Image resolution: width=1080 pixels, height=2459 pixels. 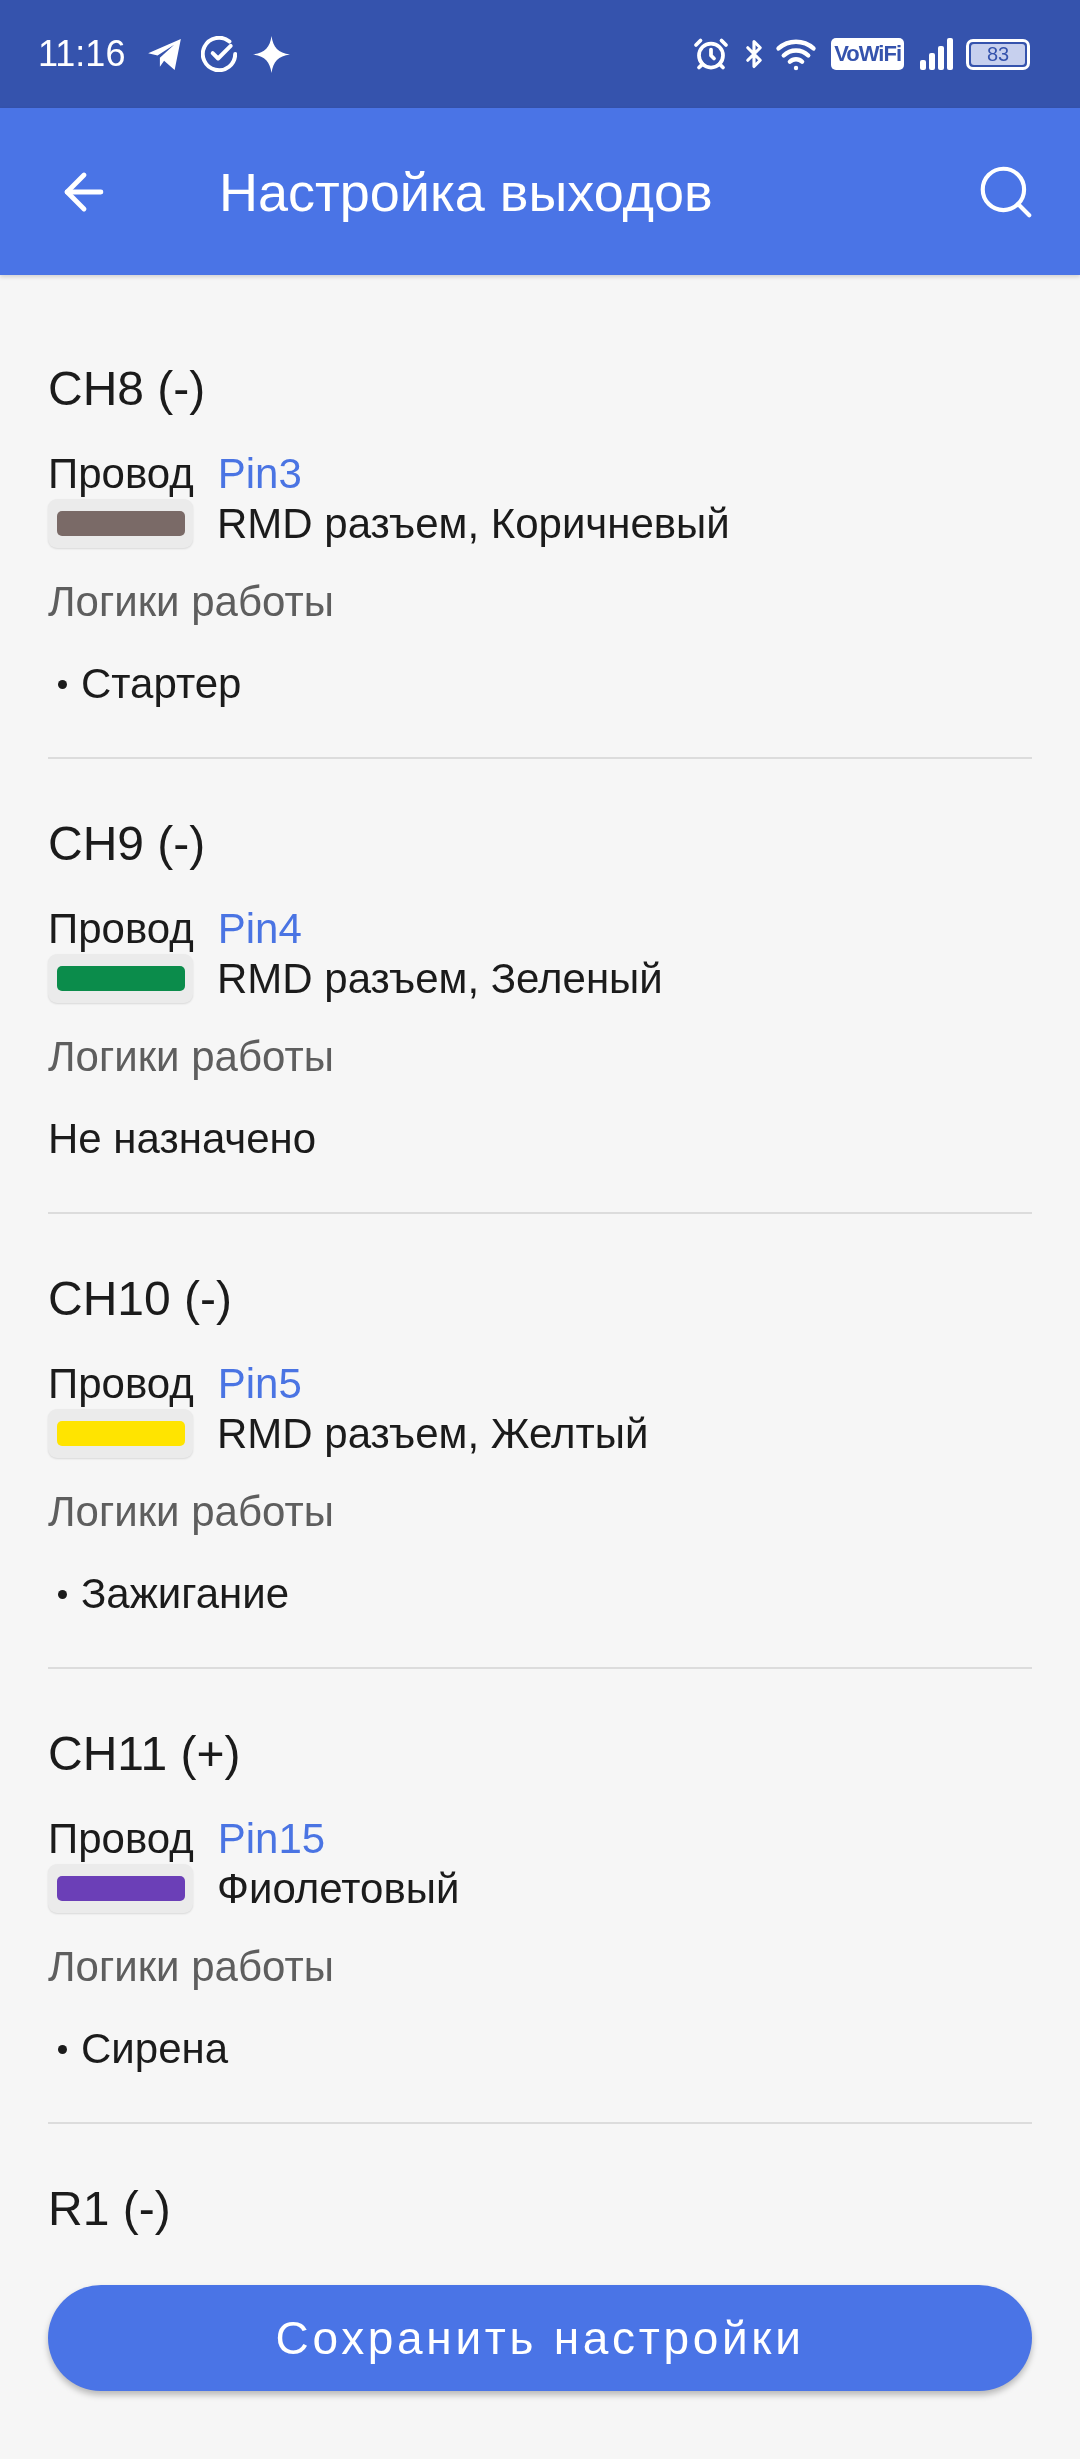 I want to click on channel-title: CH11 (+), so click(x=145, y=1754).